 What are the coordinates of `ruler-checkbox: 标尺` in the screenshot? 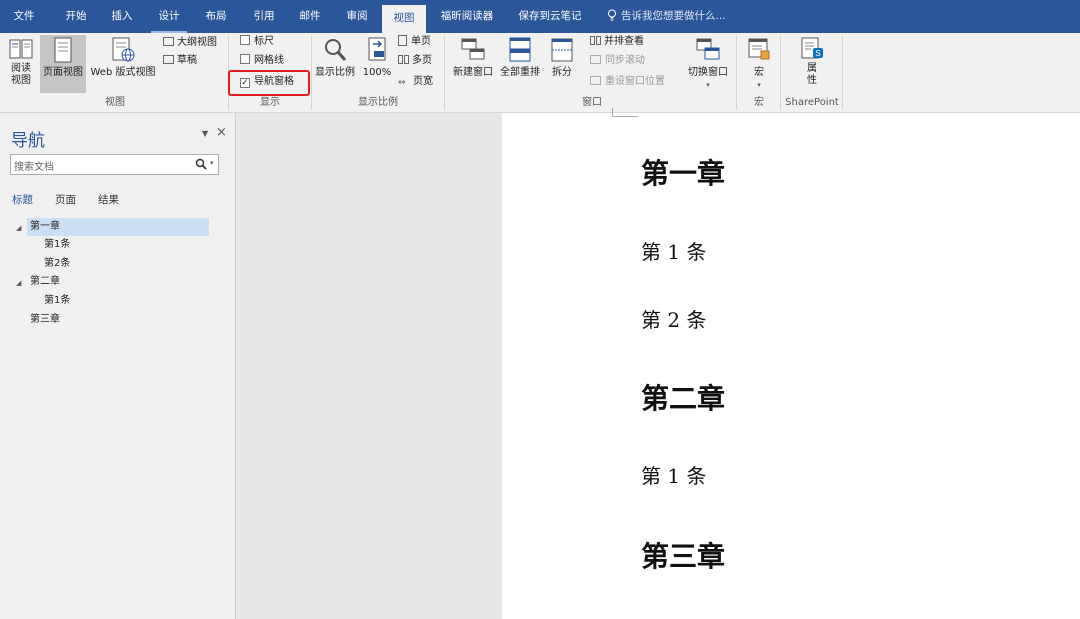 It's located at (257, 42).